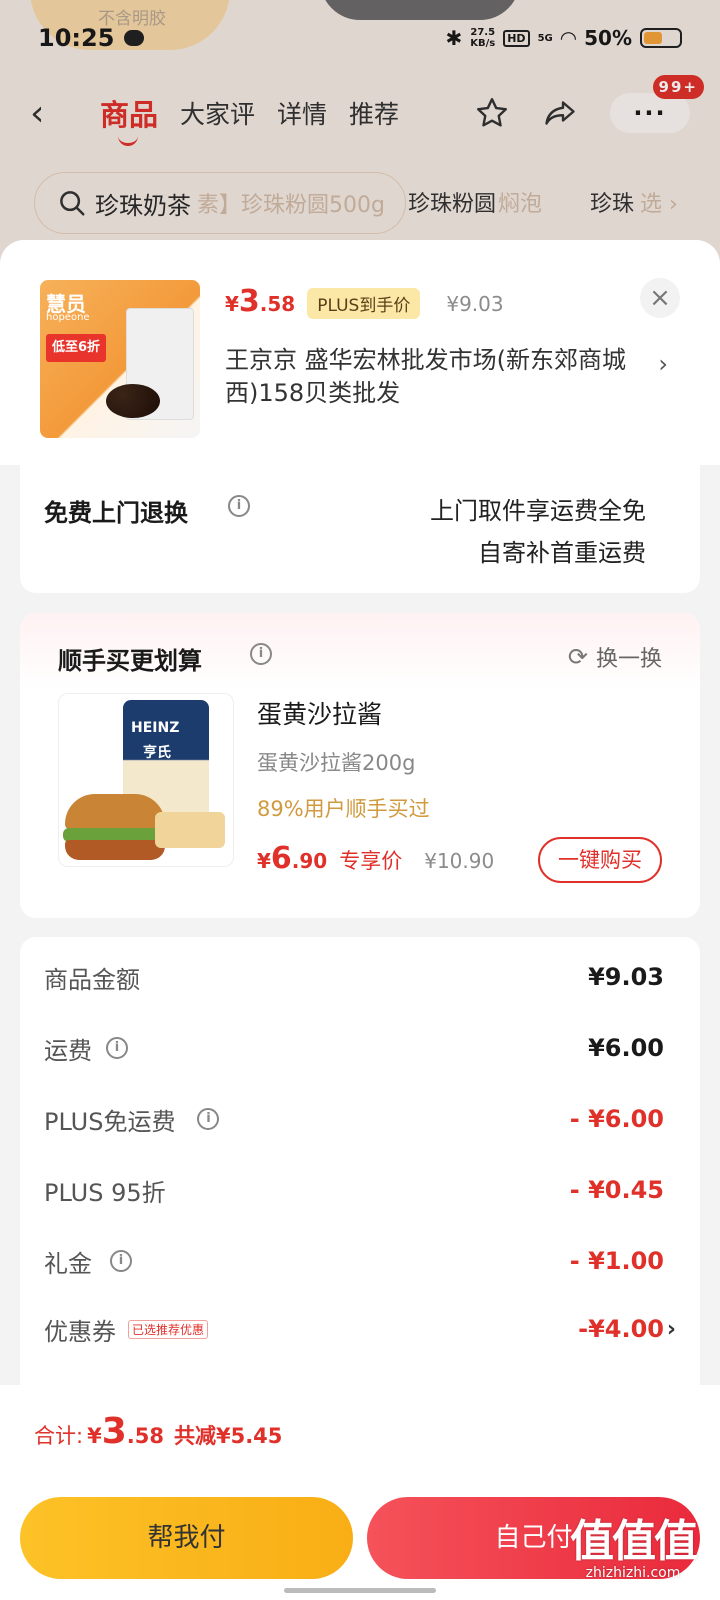 The image size is (720, 1600). What do you see at coordinates (309, 861) in the screenshot?
I see `addon-price-decimal: .90` at bounding box center [309, 861].